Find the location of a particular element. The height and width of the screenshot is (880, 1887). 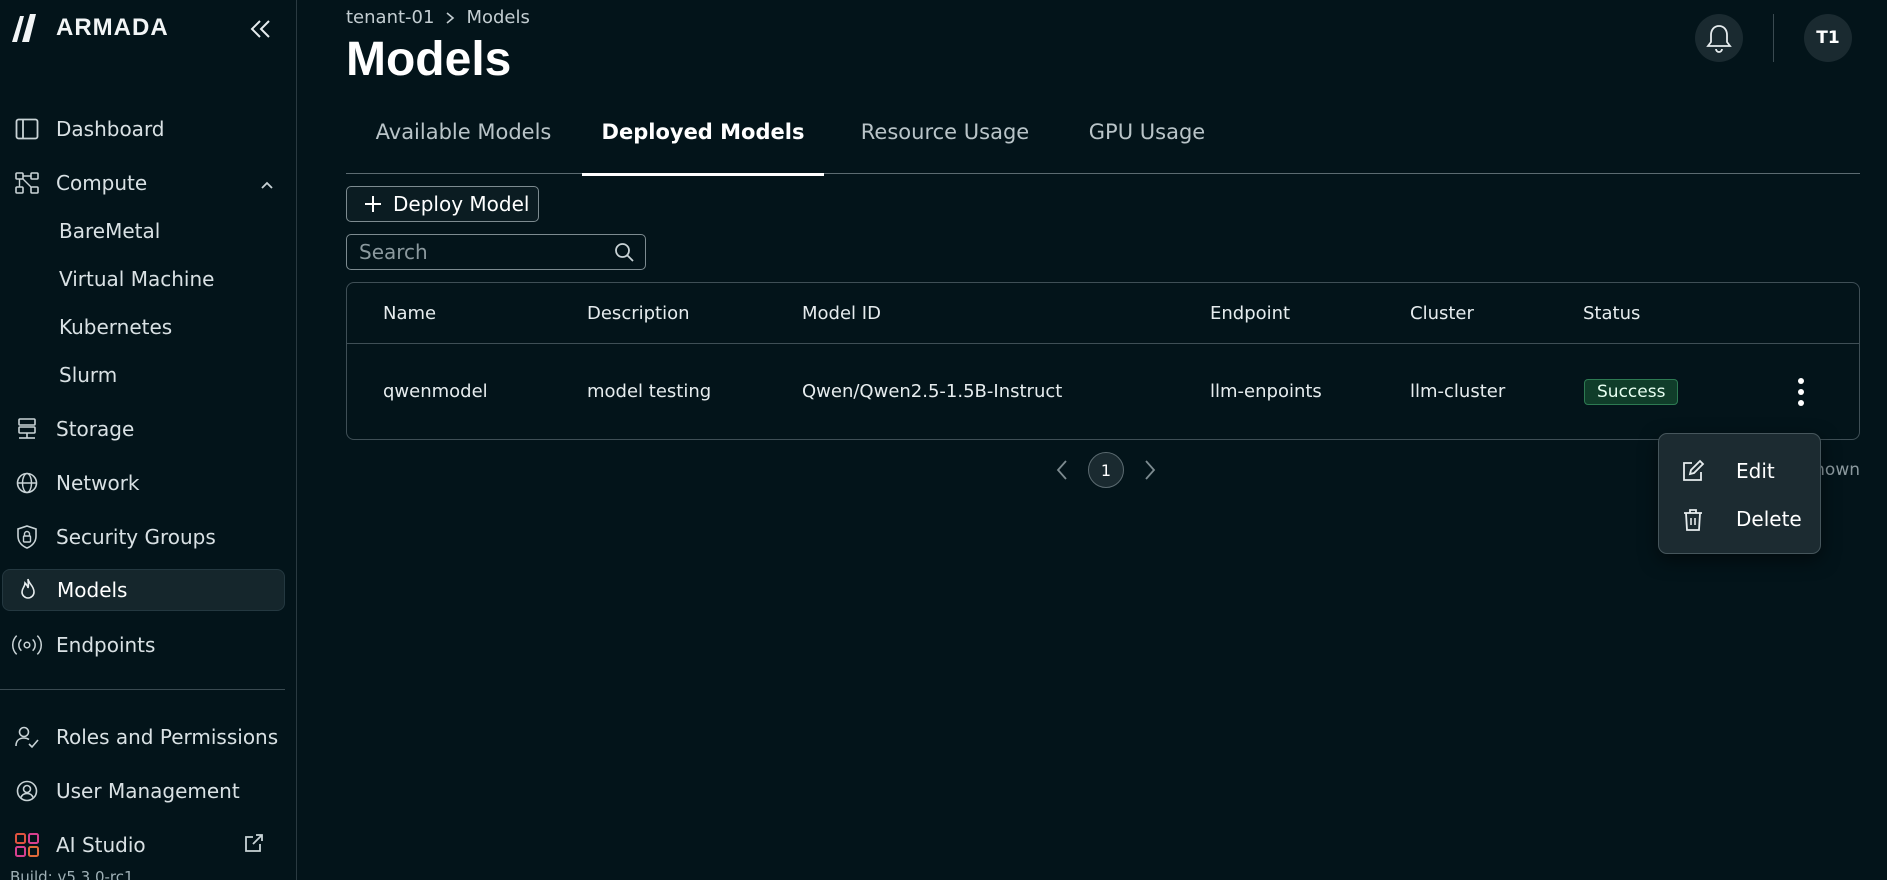

sidebar-item-label: Storage is located at coordinates (95, 429).